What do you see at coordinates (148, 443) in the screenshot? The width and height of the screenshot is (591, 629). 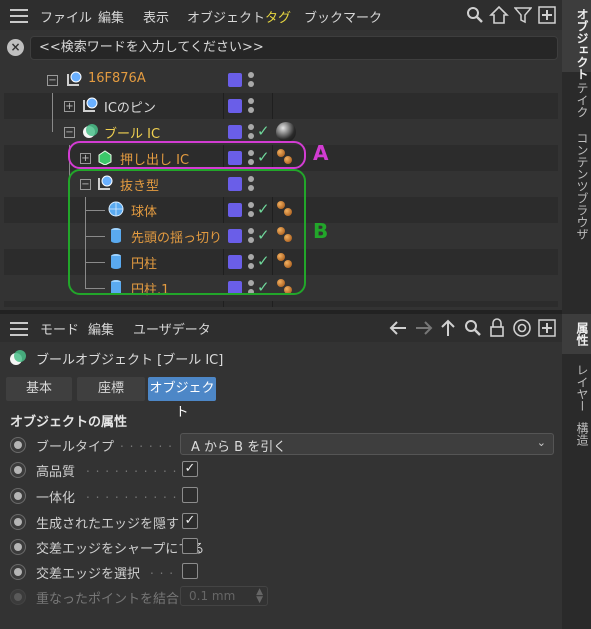 I see `leader-dots: . . . . . . . . .` at bounding box center [148, 443].